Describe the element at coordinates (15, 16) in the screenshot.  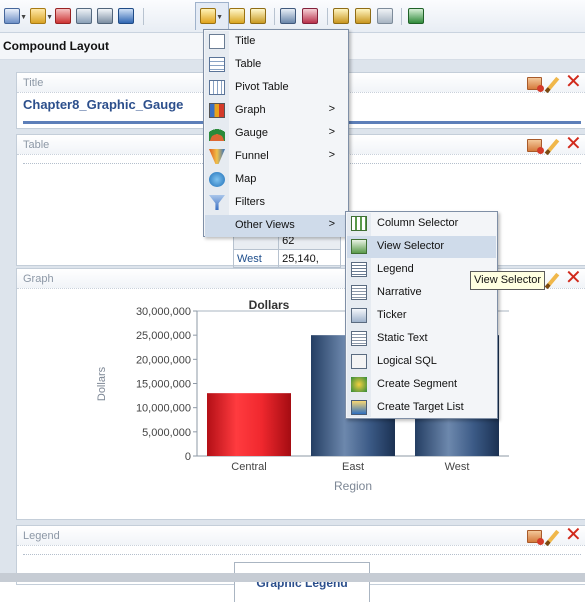
I see `layout-columns-icon: ▼` at that location.